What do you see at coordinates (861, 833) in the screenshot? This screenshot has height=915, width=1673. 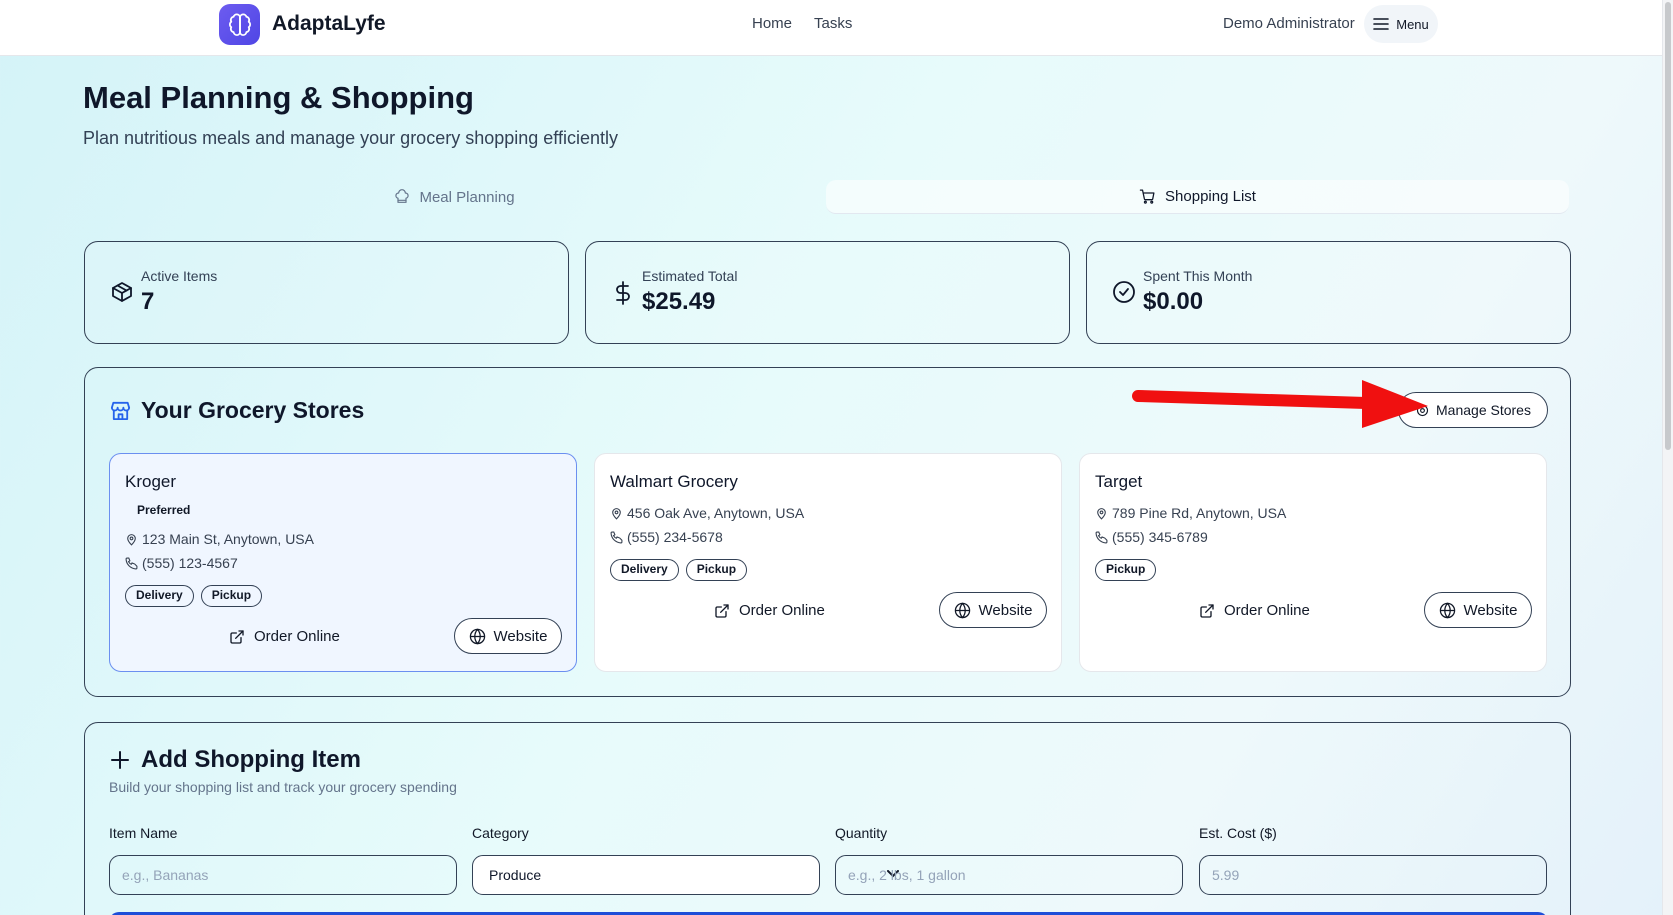 I see `quantity-label: Quantity` at bounding box center [861, 833].